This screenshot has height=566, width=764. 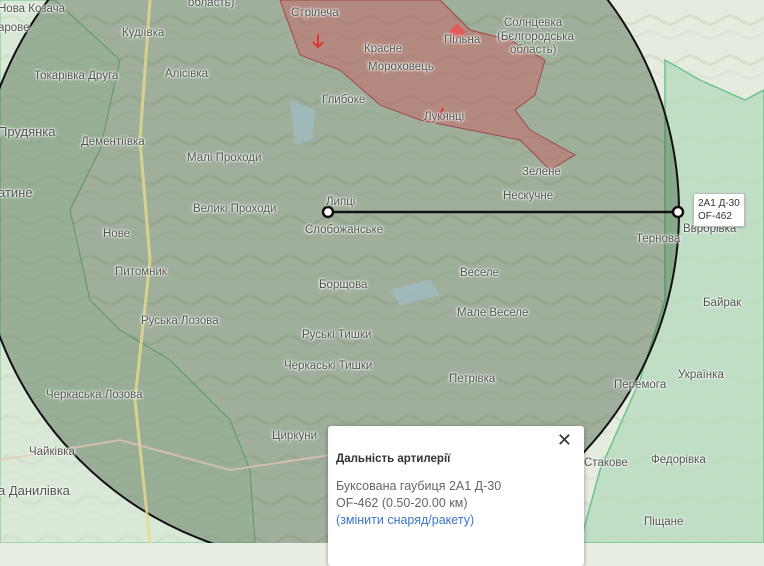 I want to click on place-label: Руські Тишки, so click(x=337, y=335).